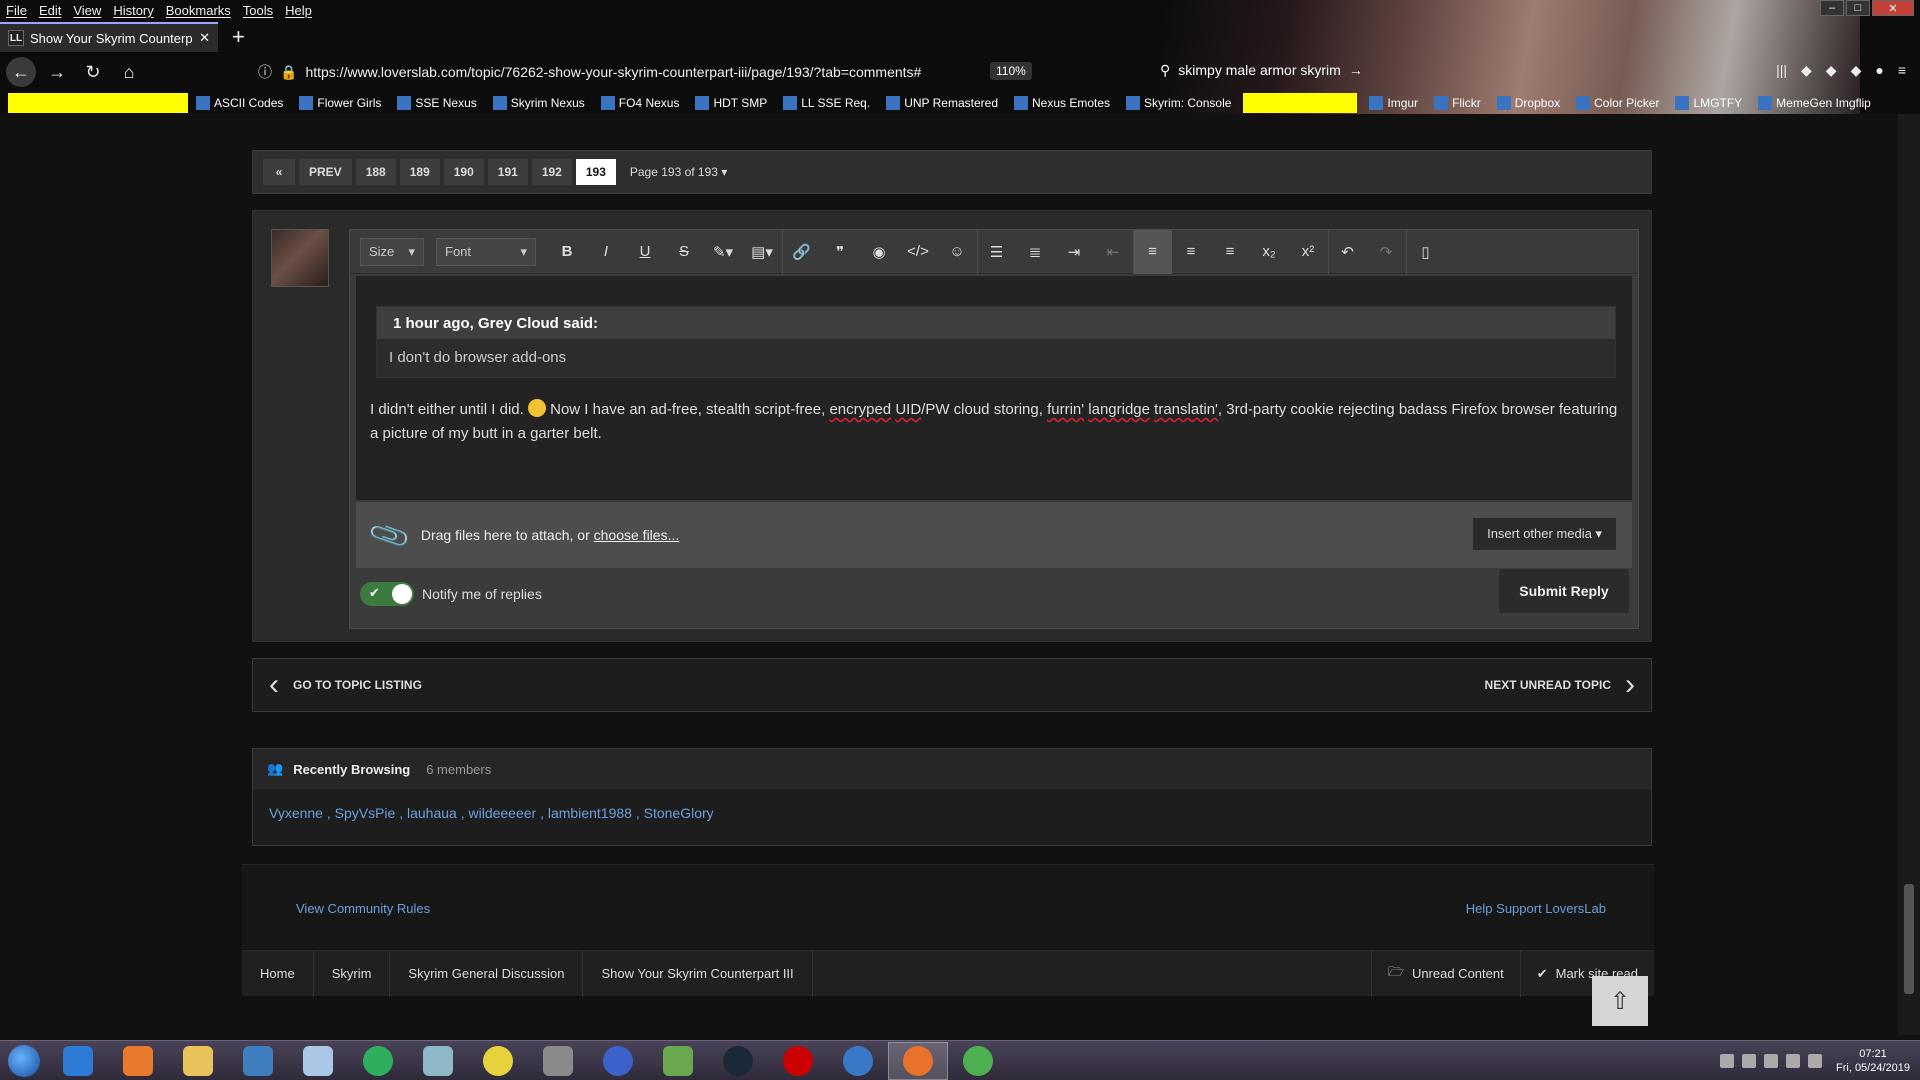 The height and width of the screenshot is (1080, 1920). I want to click on page-link: 191, so click(507, 172).